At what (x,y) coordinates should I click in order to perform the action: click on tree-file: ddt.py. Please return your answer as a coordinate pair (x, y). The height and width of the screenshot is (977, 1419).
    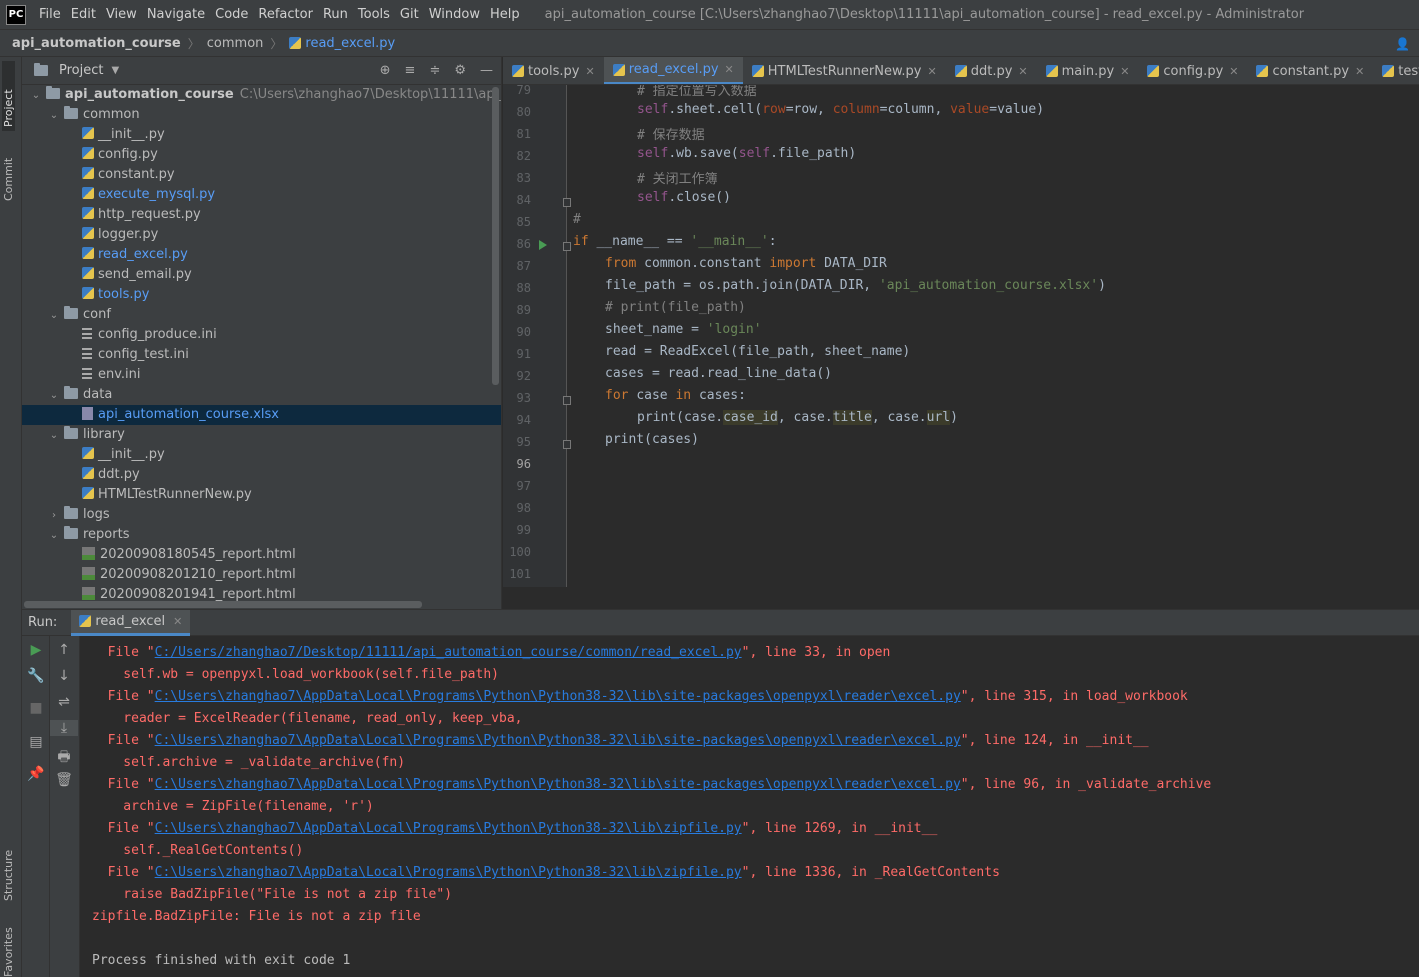
    Looking at the image, I should click on (261, 475).